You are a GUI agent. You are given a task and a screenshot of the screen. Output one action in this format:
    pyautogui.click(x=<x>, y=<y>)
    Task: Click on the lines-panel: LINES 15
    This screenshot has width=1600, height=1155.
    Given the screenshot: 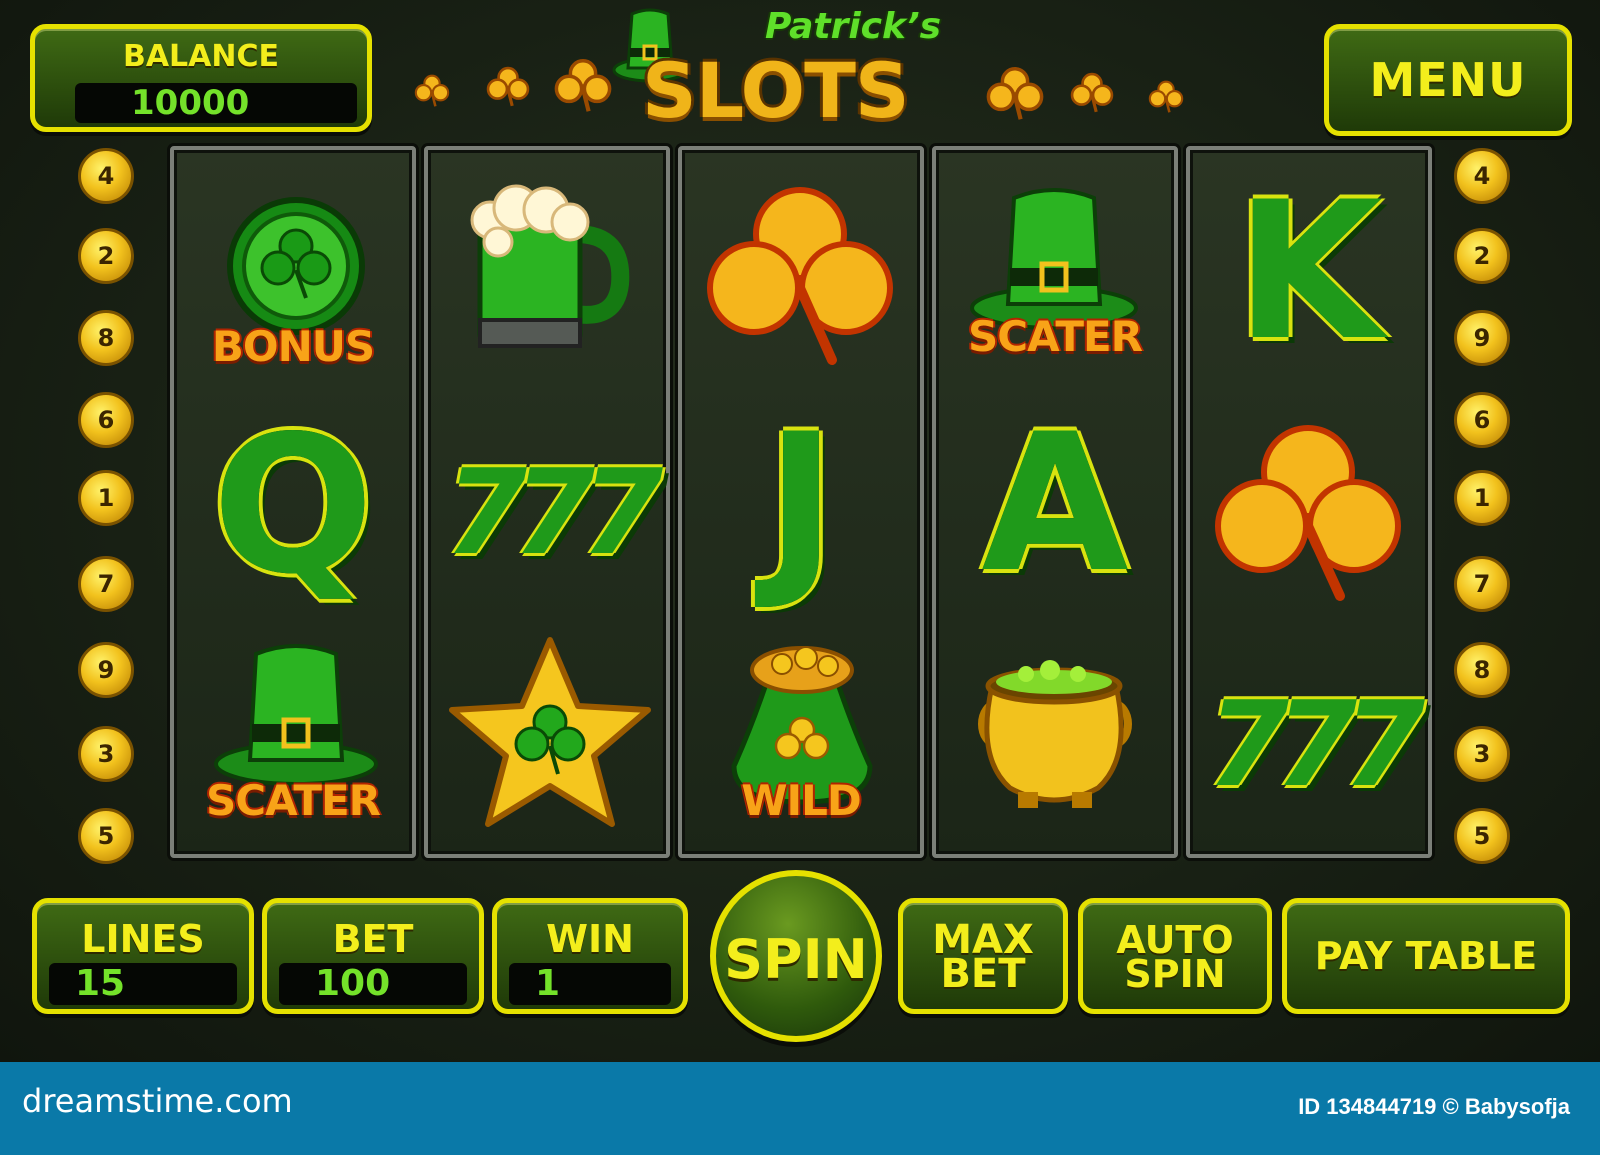 What is the action you would take?
    pyautogui.click(x=143, y=956)
    